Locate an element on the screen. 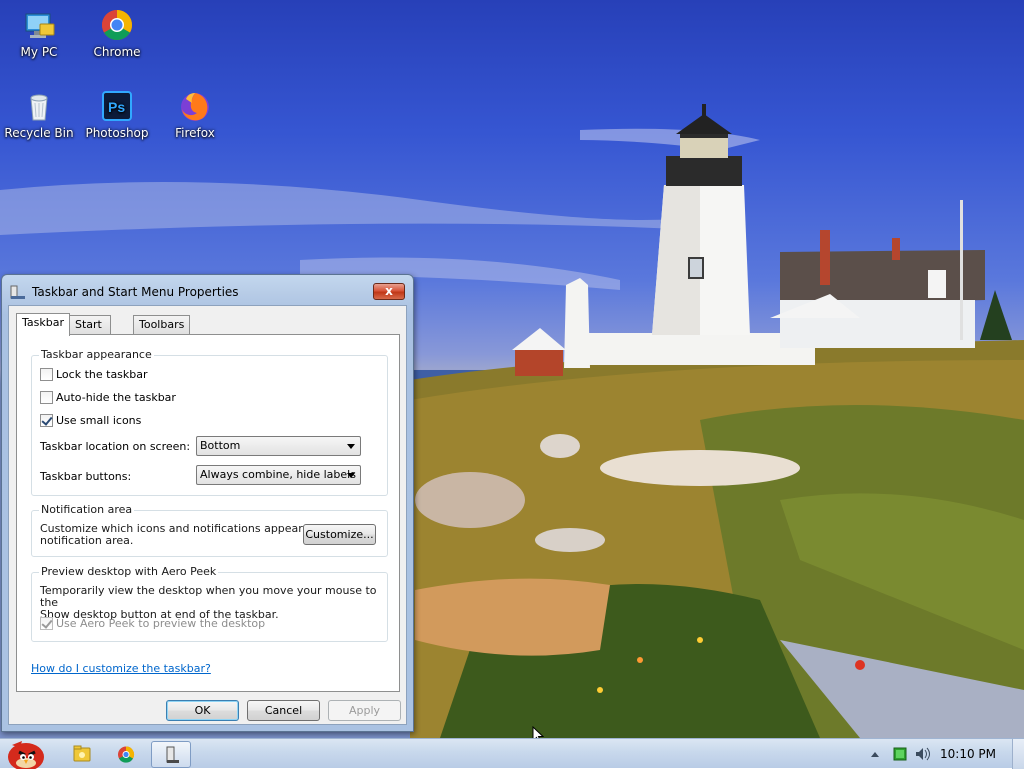 This screenshot has height=772, width=1024. dialog-titlebar: Taskbar and Start Menu Properties x is located at coordinates (207, 290).